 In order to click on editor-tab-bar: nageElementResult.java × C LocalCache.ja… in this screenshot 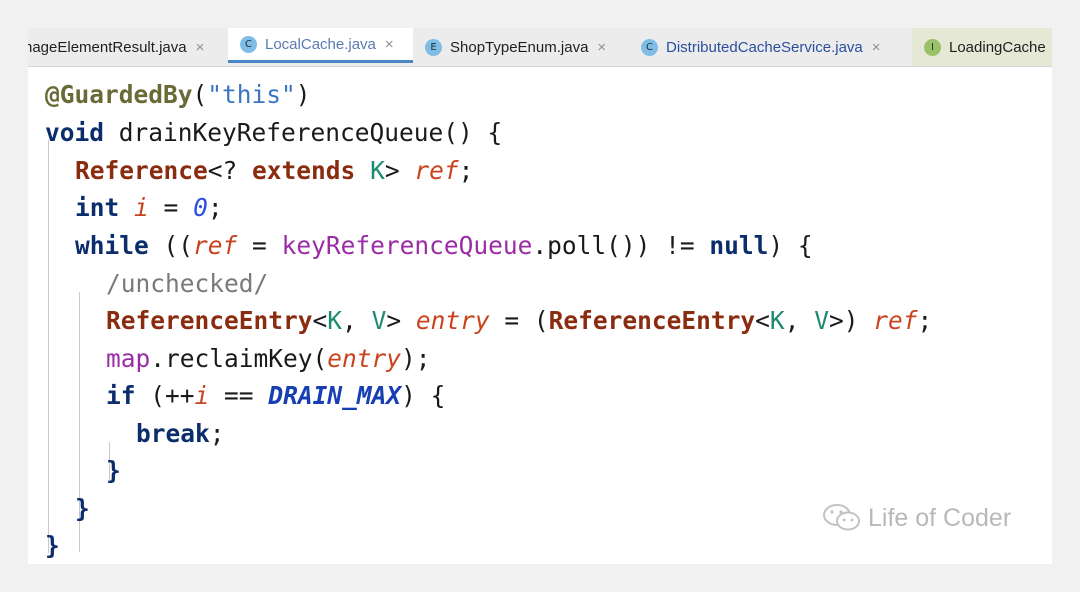, I will do `click(540, 47)`.